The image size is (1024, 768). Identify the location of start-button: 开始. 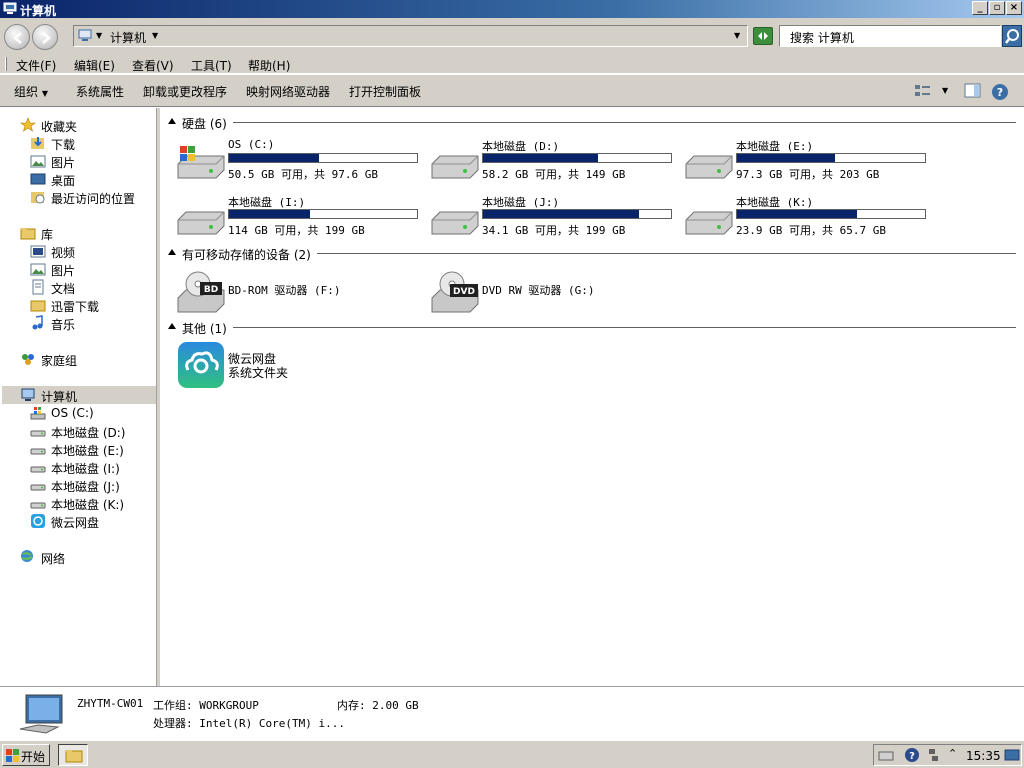
(26, 755).